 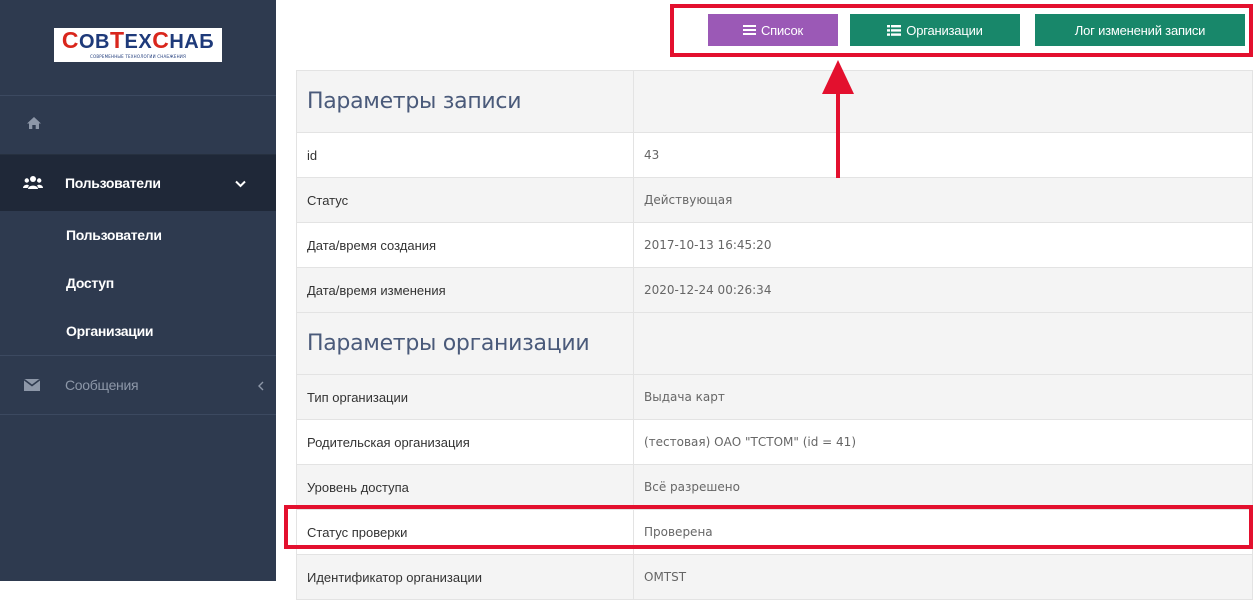 I want to click on envelope-icon, so click(x=32, y=385).